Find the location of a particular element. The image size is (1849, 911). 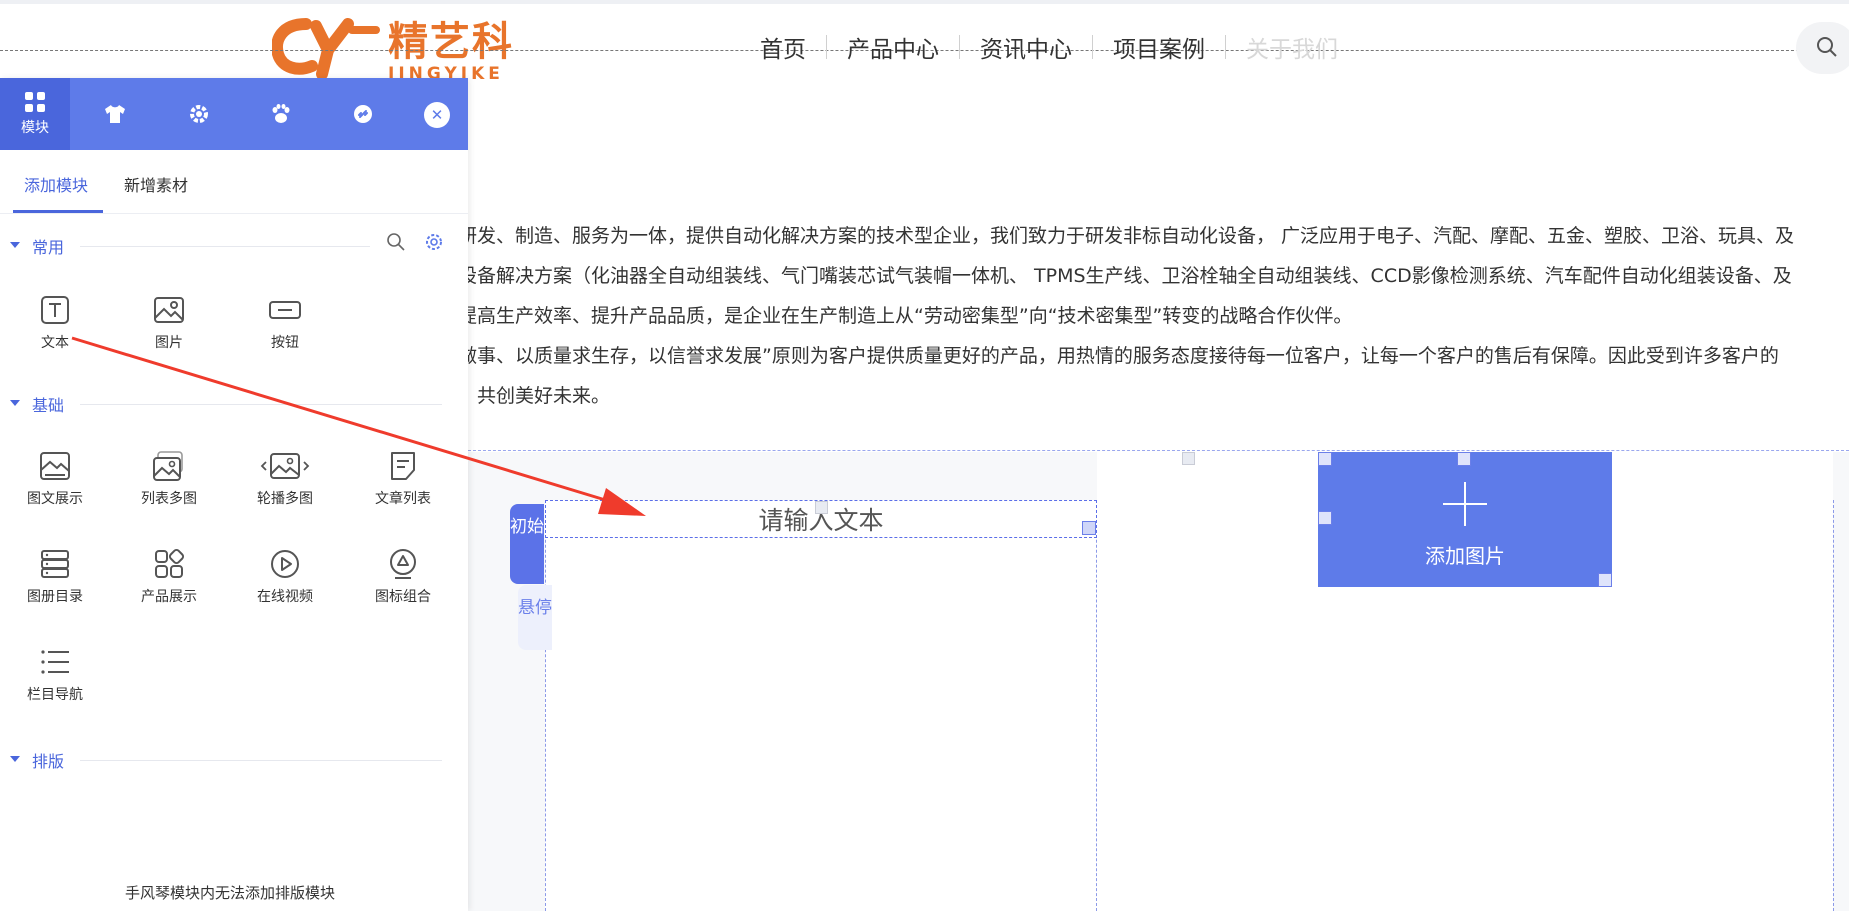

panel-tab-link is located at coordinates (363, 114).